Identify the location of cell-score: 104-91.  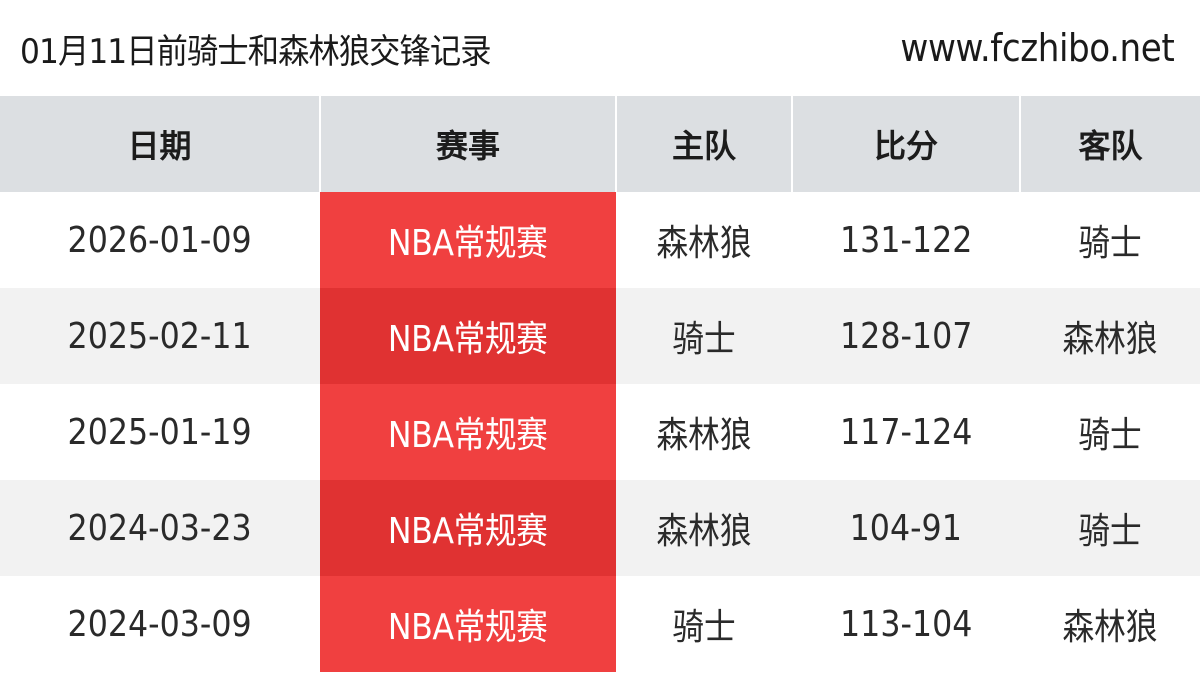
(906, 528).